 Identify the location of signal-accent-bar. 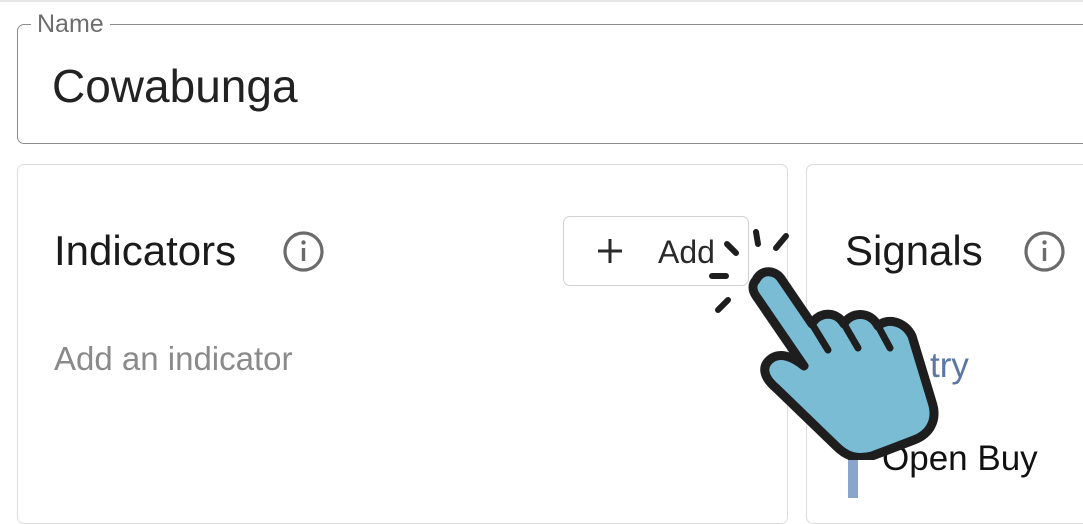
(853, 474).